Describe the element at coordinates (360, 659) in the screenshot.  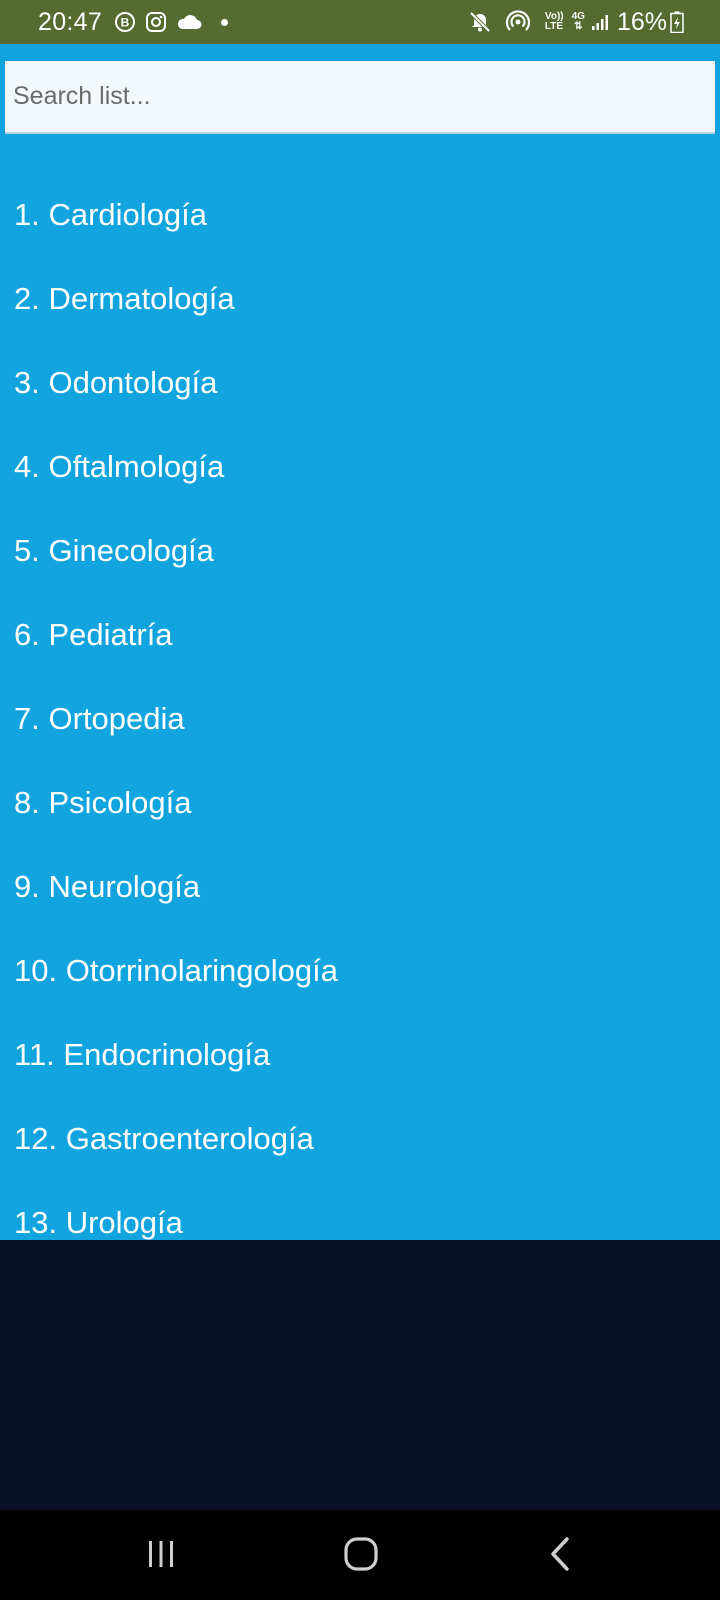
I see `list-item: 6. Pediatría` at that location.